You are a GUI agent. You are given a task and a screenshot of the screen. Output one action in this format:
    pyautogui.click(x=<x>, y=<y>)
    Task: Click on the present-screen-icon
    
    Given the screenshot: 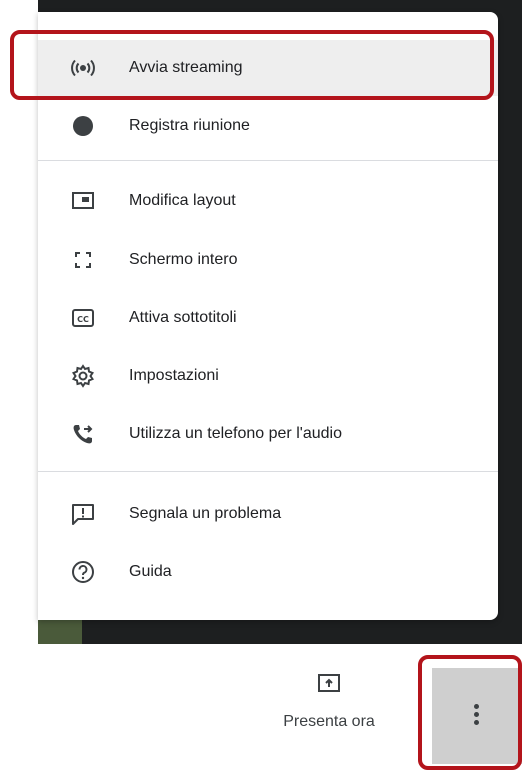 What is the action you would take?
    pyautogui.click(x=329, y=687)
    